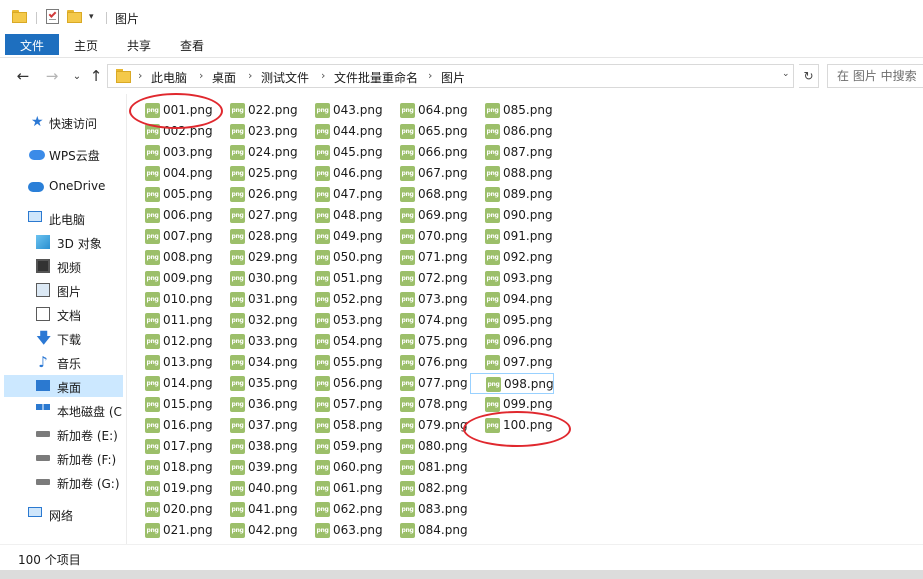  I want to click on file-item: png 013.png, so click(172, 362).